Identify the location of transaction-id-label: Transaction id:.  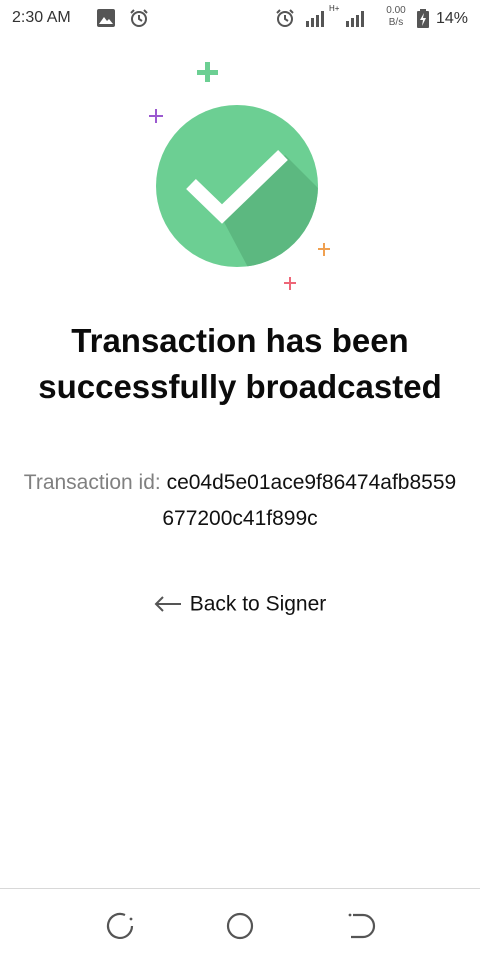
(92, 482).